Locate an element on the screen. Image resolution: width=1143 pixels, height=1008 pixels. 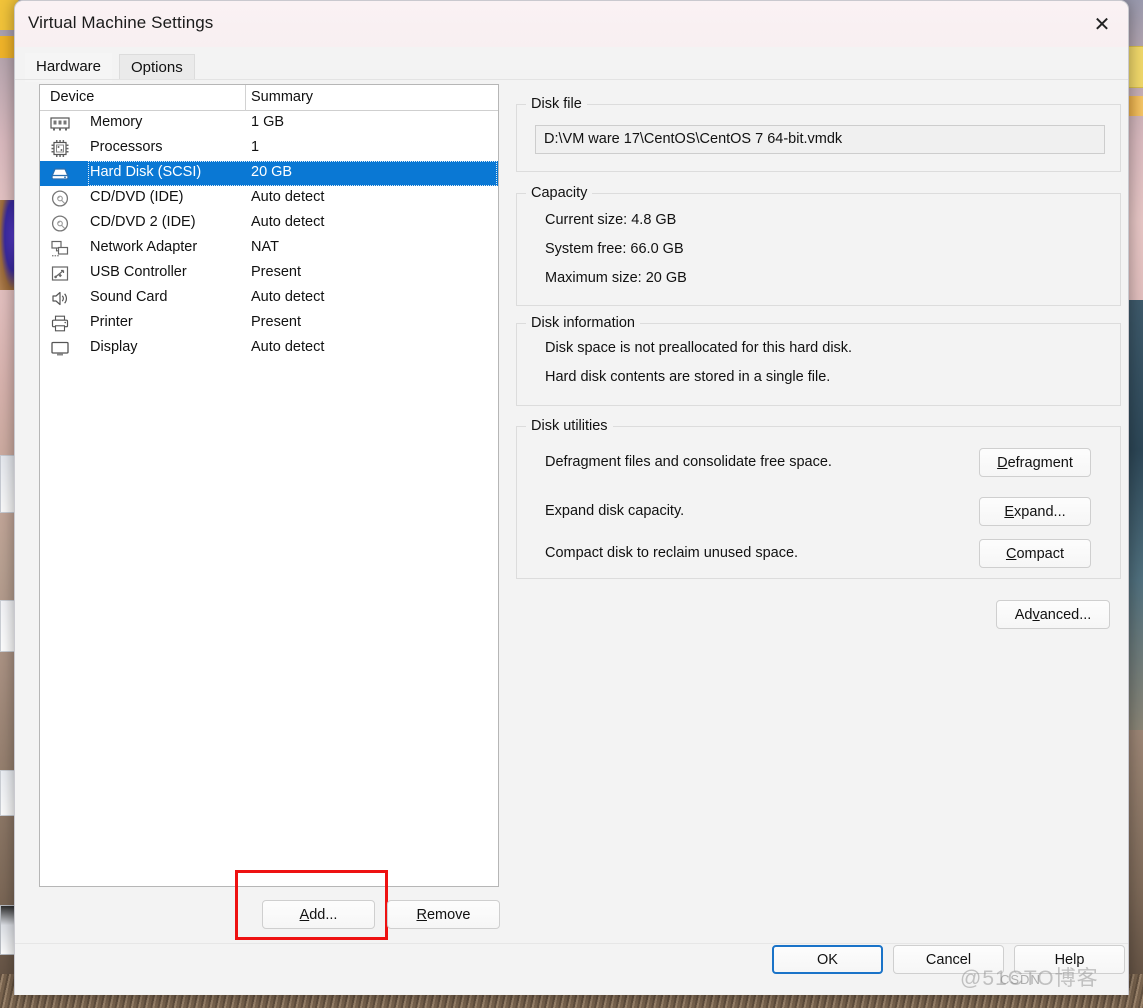
device-name: Memory is located at coordinates (116, 122).